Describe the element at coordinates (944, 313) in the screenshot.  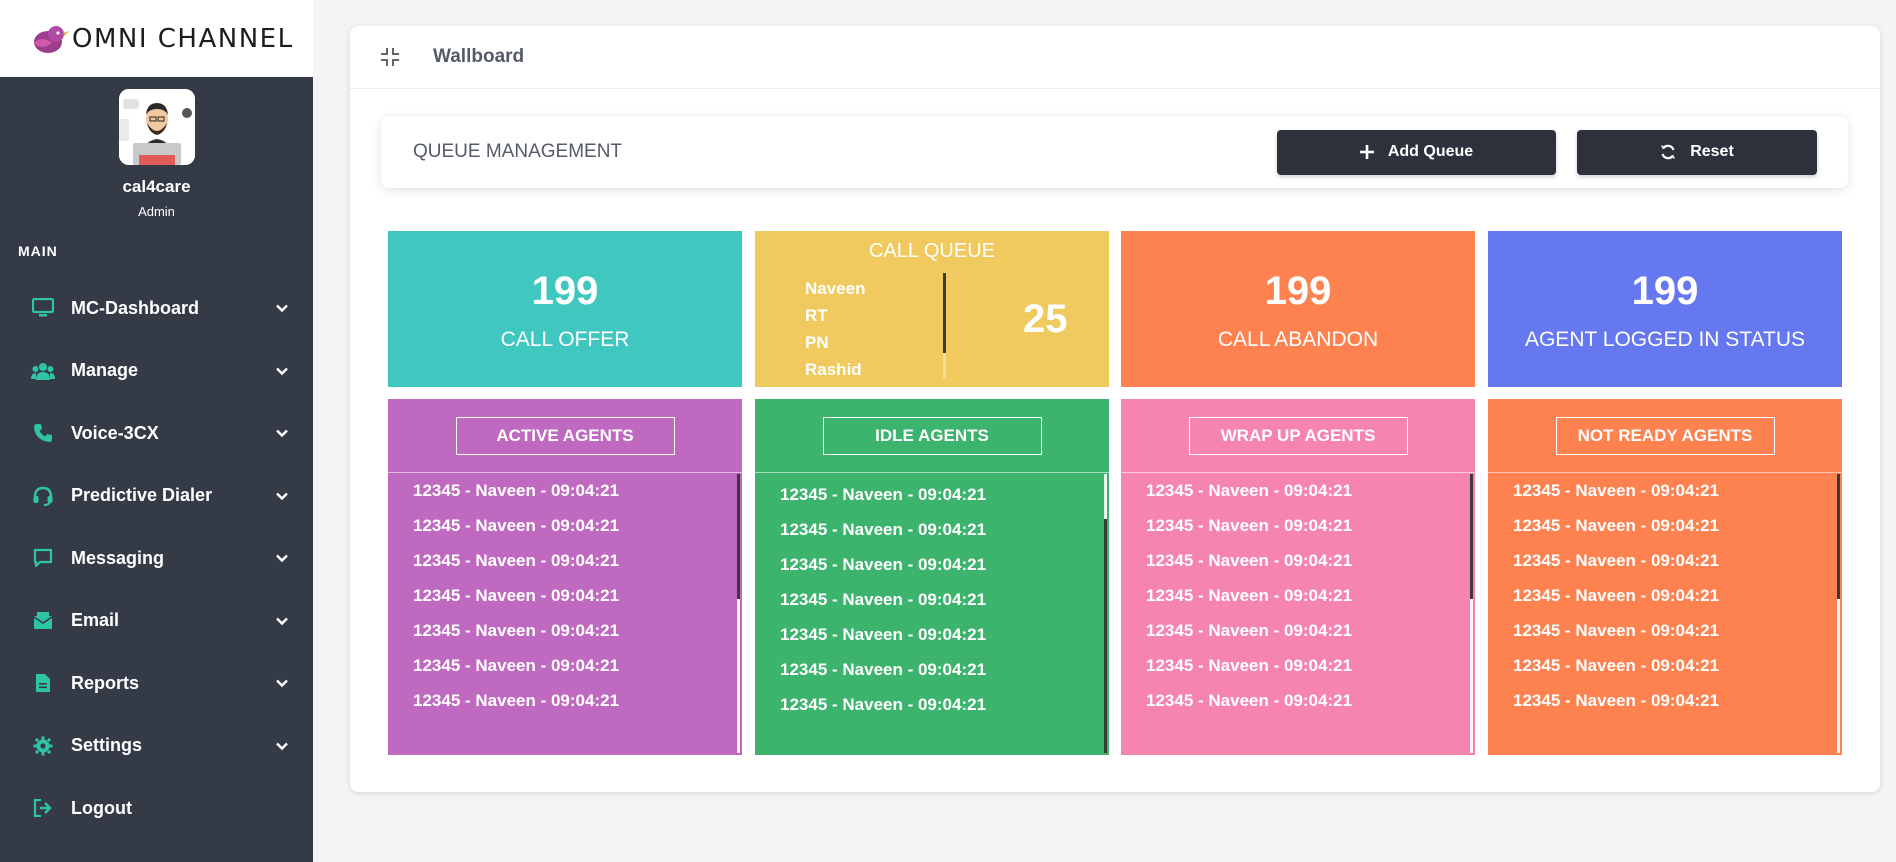
I see `call-queue-scrollbar` at that location.